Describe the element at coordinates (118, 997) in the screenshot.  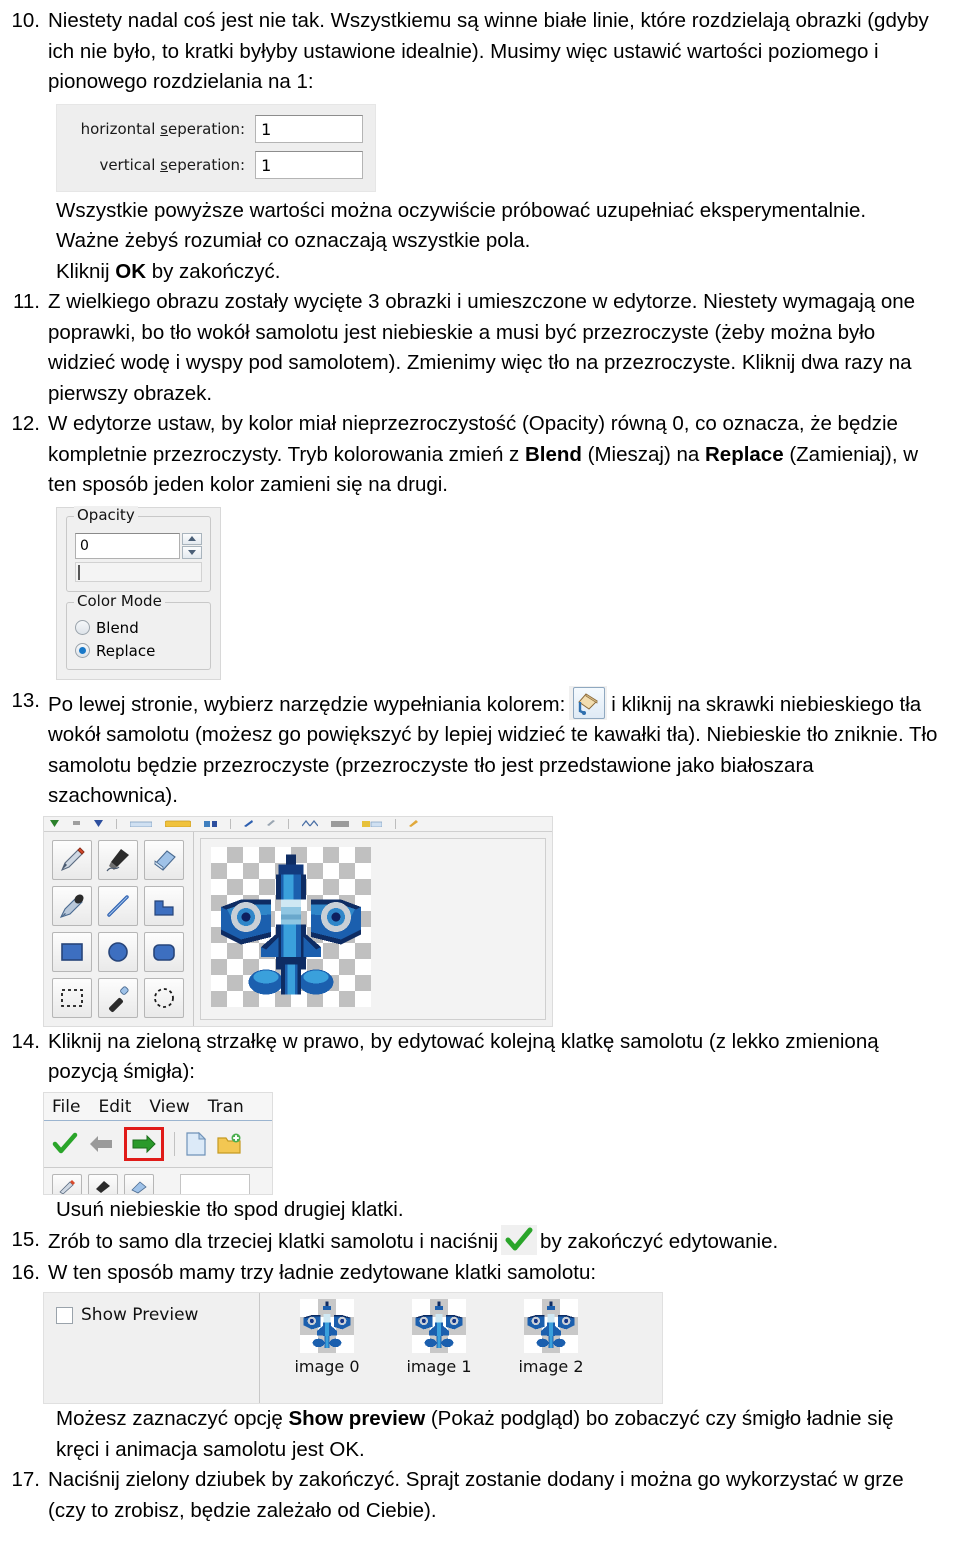
I see `magic-wand-tool-icon` at that location.